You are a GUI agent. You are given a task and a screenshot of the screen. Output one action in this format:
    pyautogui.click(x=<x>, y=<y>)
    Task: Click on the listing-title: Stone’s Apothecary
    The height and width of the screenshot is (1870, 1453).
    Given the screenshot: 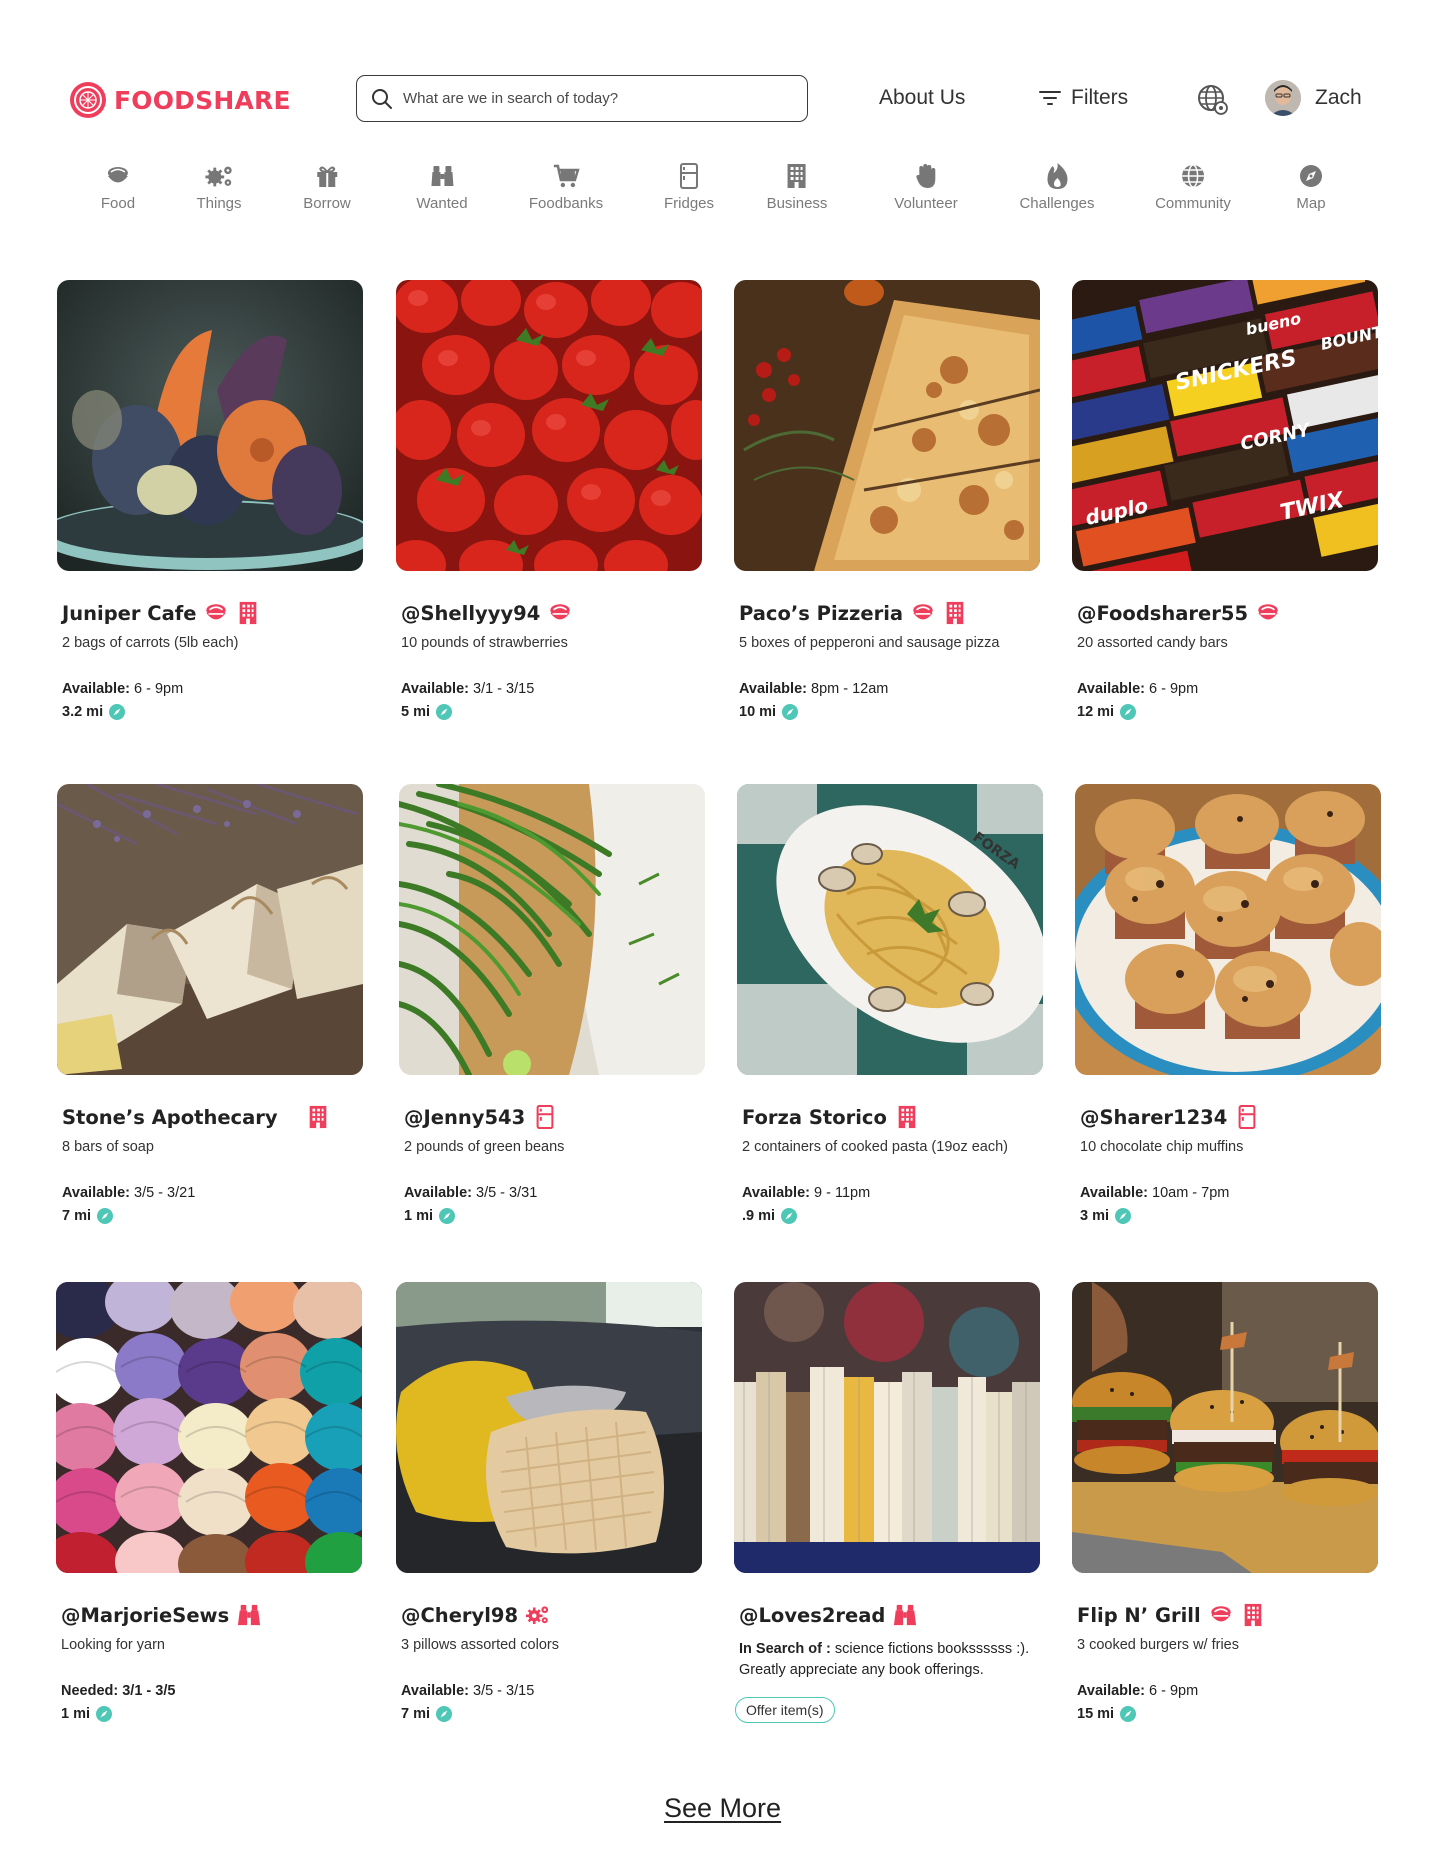 What is the action you would take?
    pyautogui.click(x=170, y=1117)
    